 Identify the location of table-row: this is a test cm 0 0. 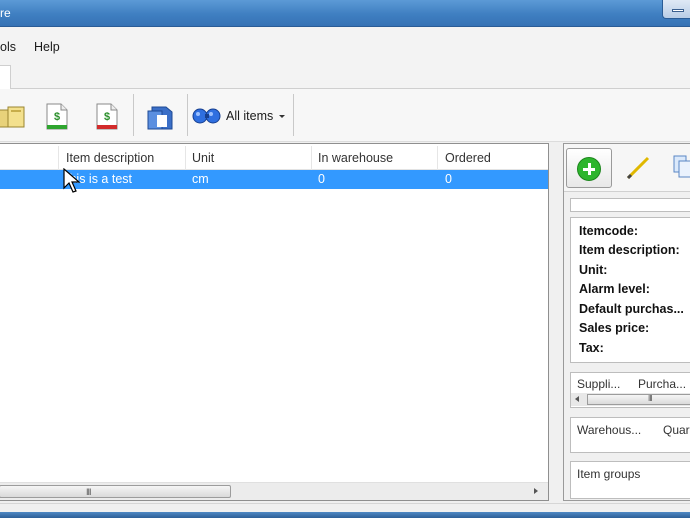
(274, 179).